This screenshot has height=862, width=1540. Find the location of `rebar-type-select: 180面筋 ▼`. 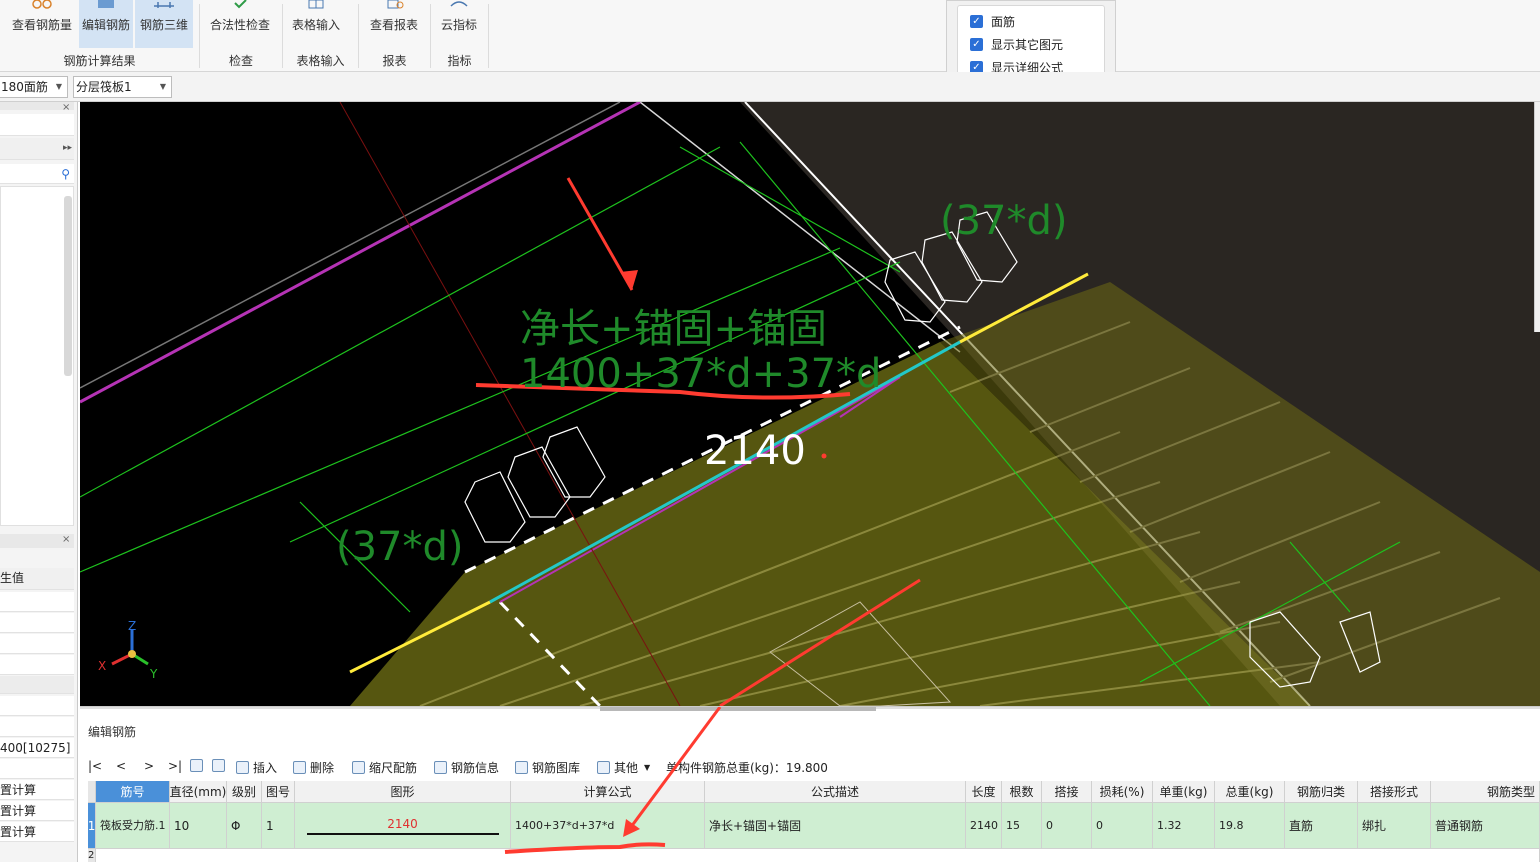

rebar-type-select: 180面筋 ▼ is located at coordinates (34, 87).